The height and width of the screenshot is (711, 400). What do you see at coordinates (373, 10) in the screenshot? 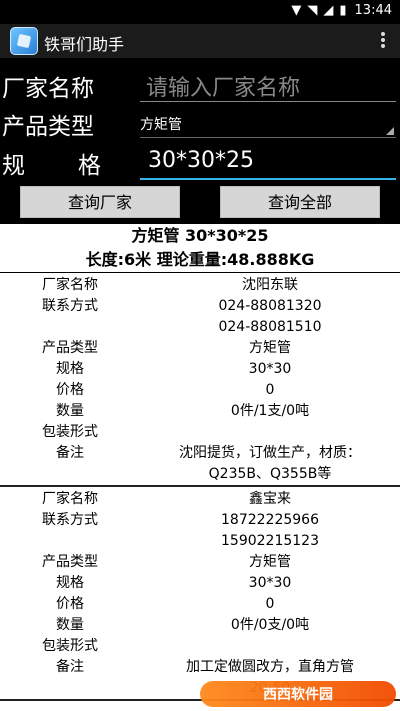
I see `status-time: 13:44` at bounding box center [373, 10].